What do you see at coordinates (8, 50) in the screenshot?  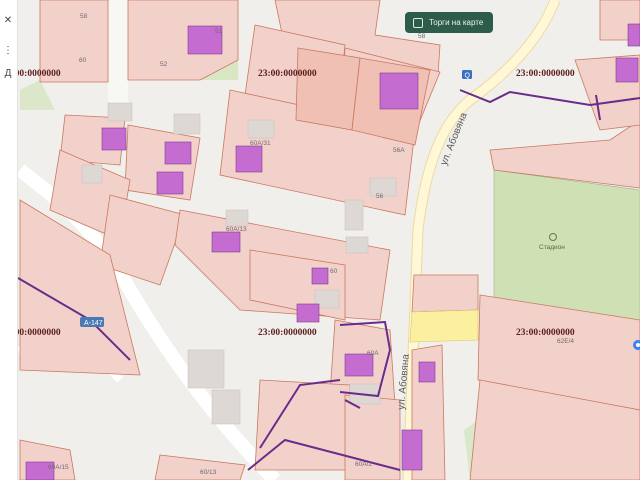 I see `menu-icon: ⋮` at bounding box center [8, 50].